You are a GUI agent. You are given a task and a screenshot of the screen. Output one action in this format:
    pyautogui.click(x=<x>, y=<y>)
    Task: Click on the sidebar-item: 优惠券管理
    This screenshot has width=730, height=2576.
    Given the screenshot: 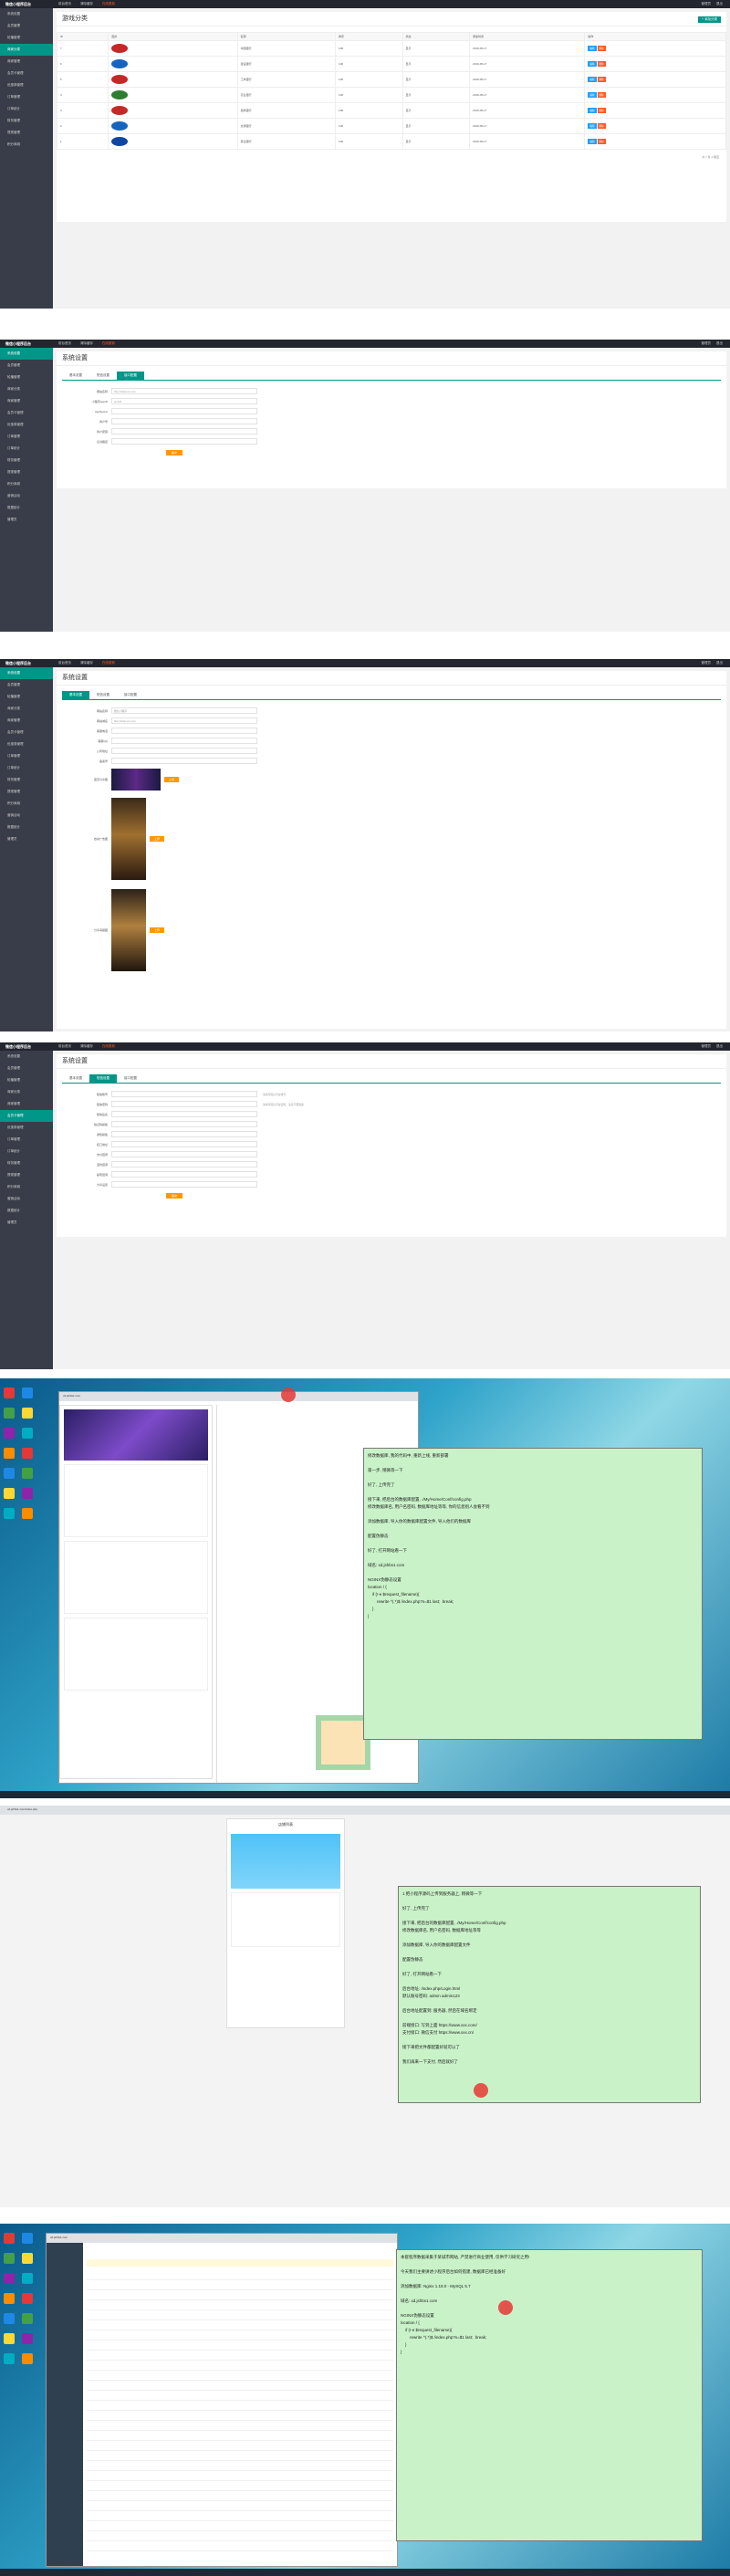 What is the action you would take?
    pyautogui.click(x=26, y=85)
    